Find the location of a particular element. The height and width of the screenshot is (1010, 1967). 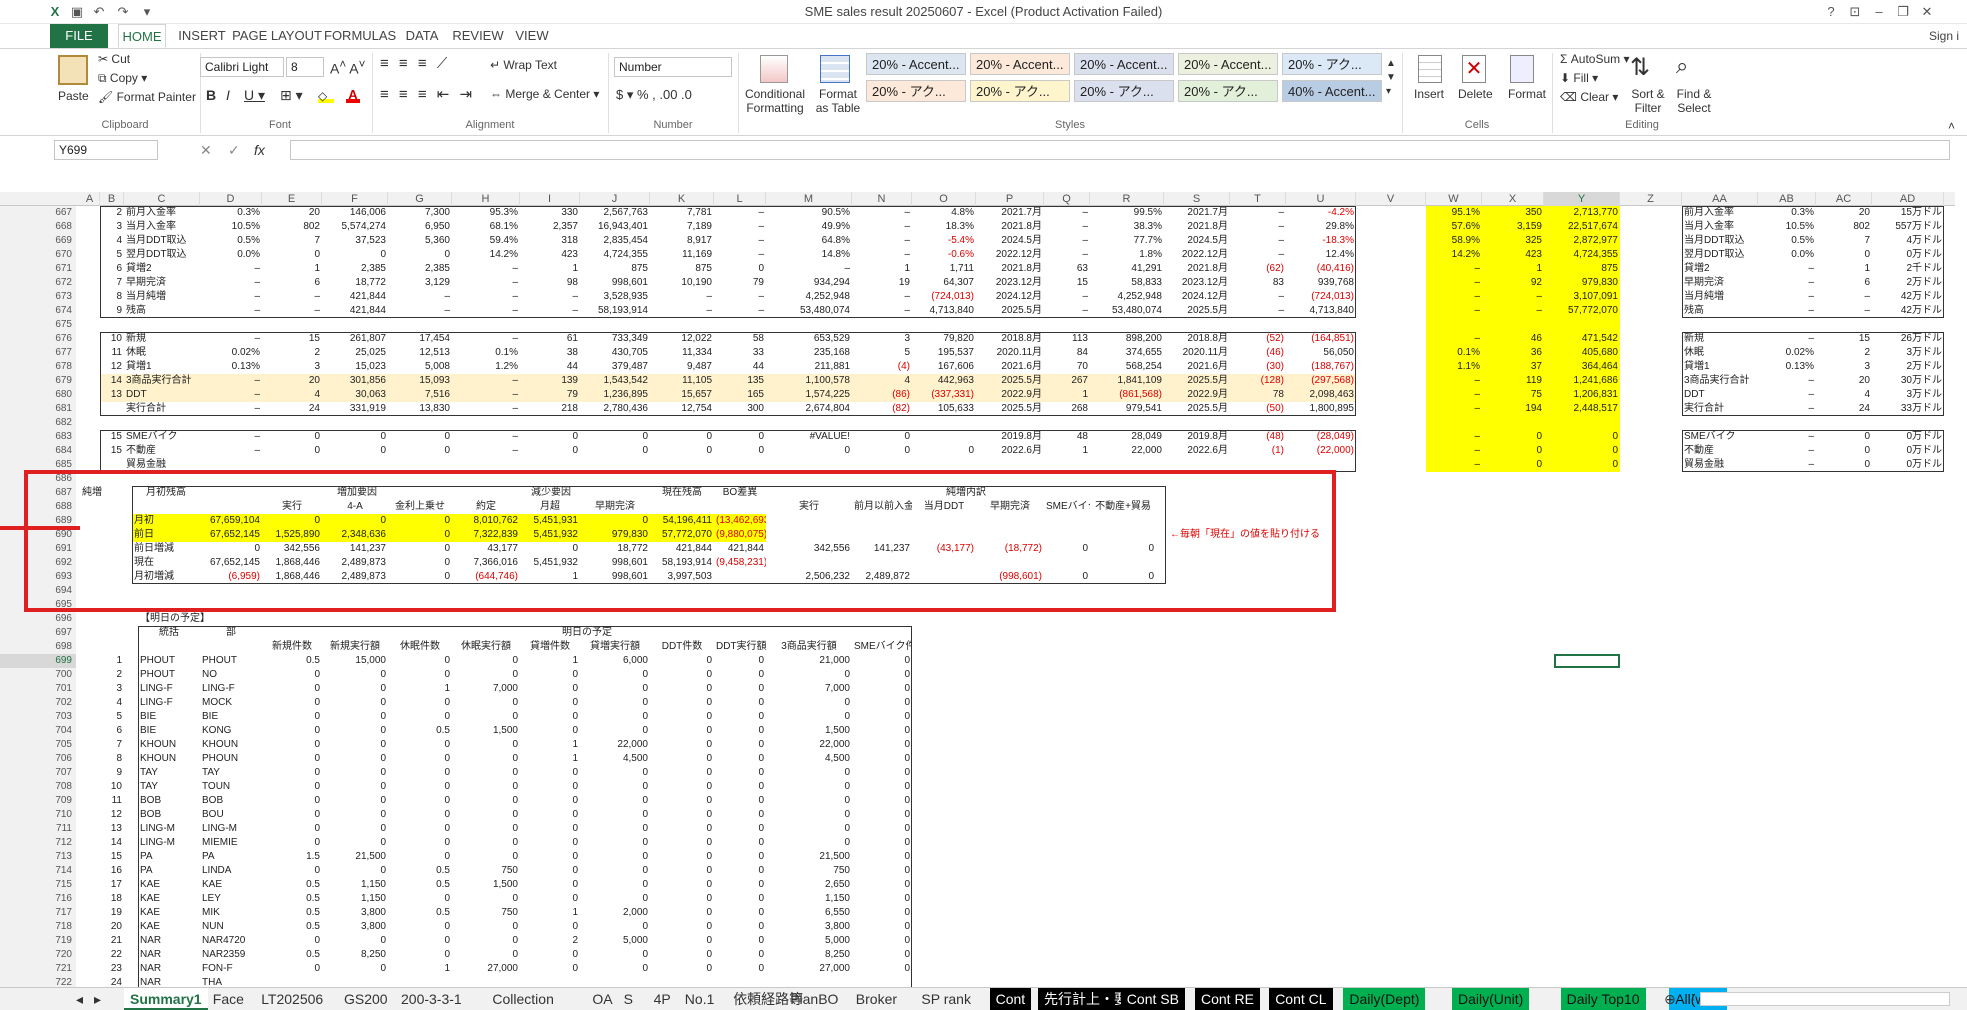

sort-filter-icon: ⇅ is located at coordinates (1640, 67).